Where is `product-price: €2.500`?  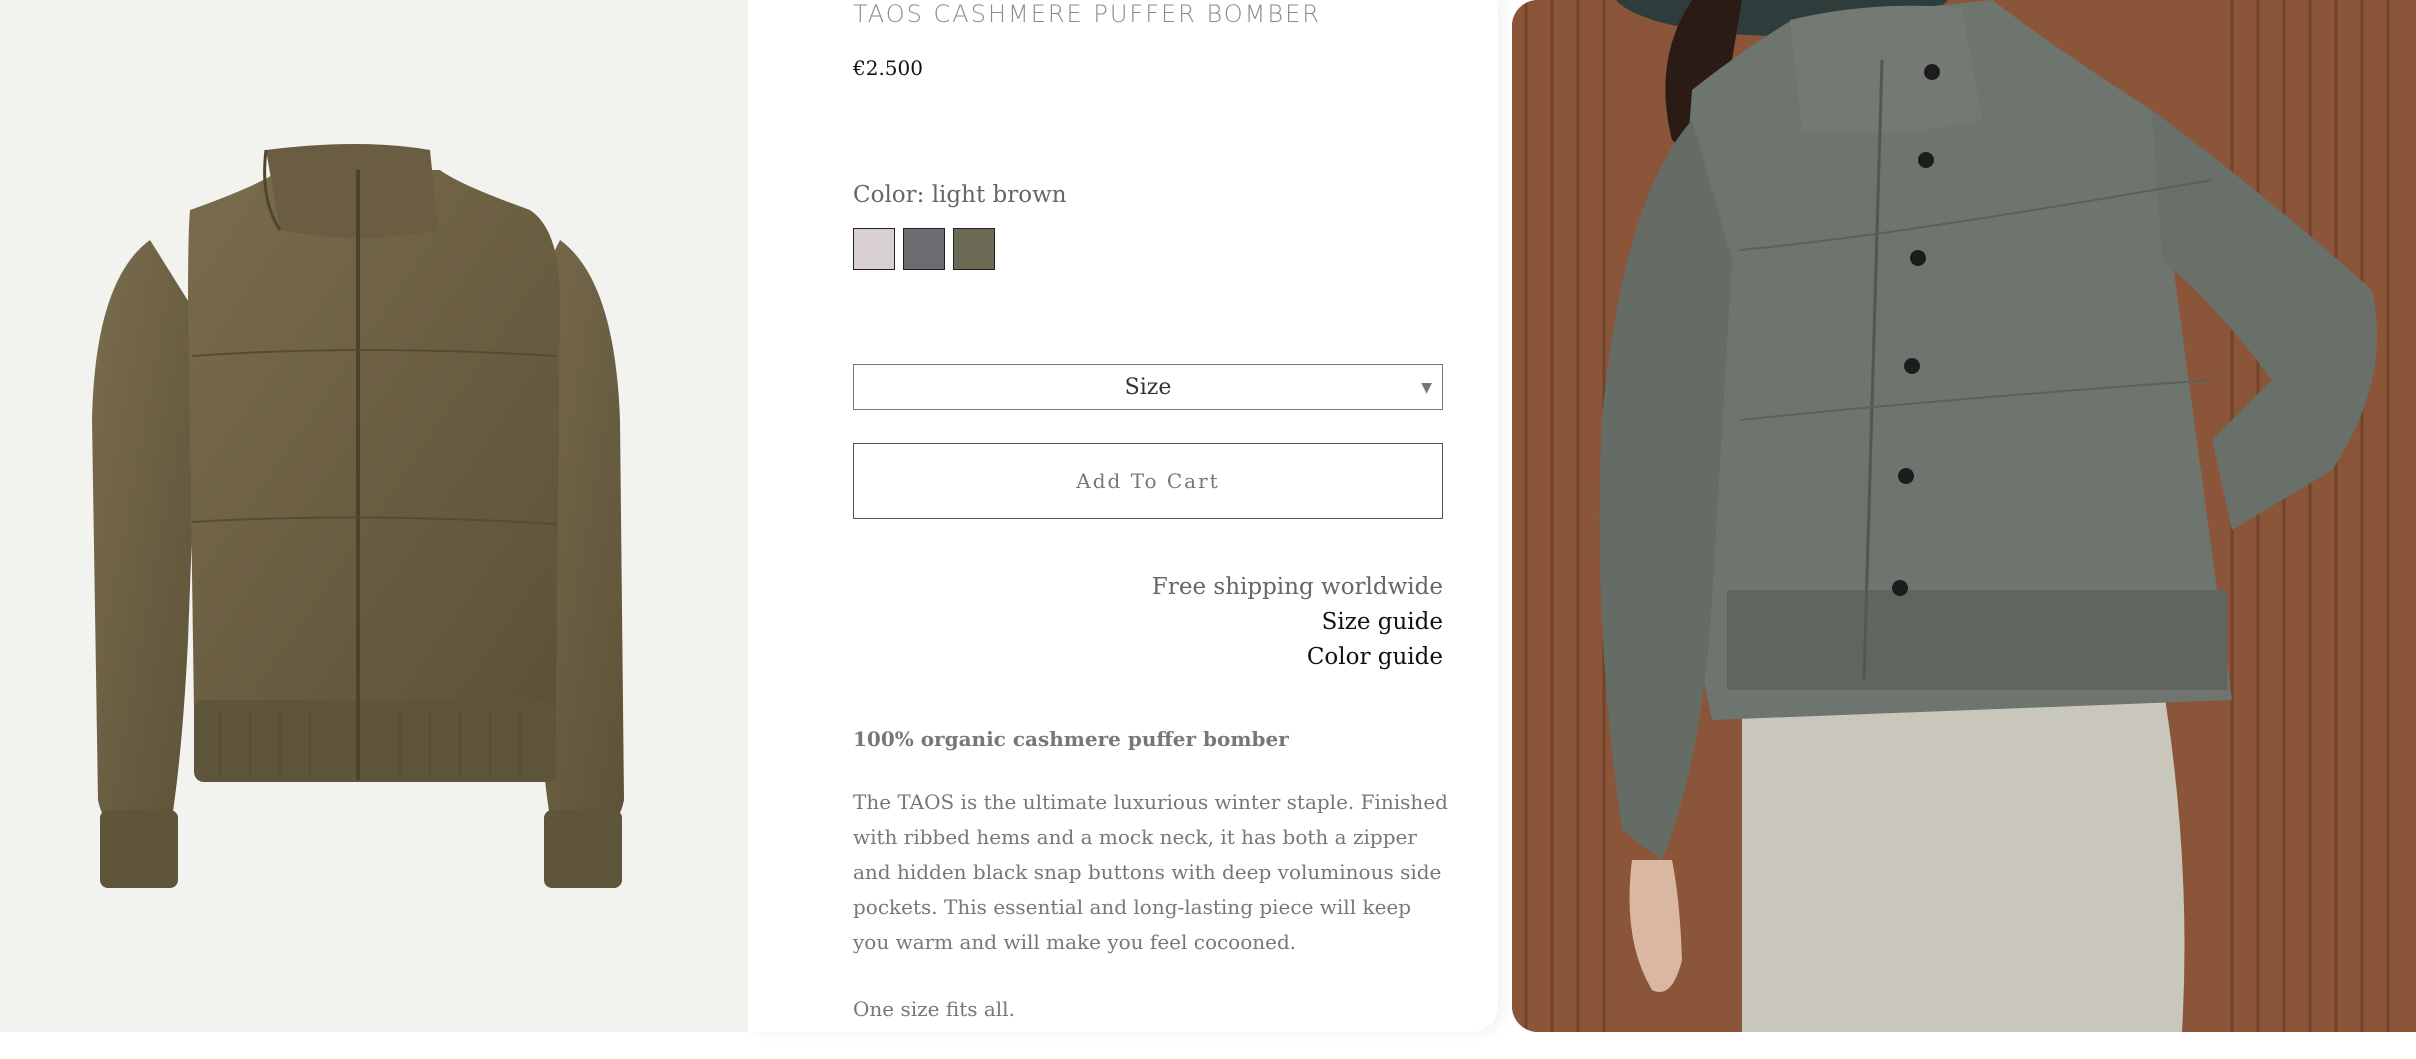 product-price: €2.500 is located at coordinates (888, 68).